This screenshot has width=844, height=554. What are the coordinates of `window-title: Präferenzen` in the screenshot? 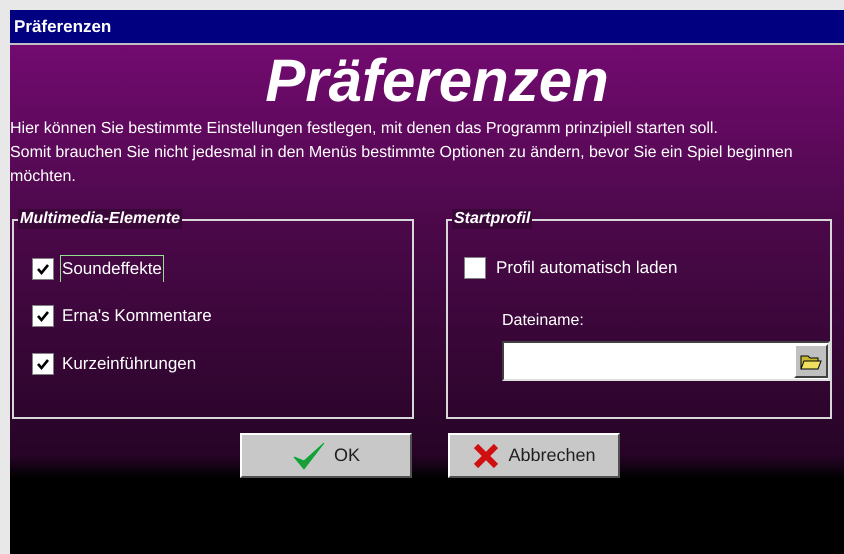 It's located at (63, 27).